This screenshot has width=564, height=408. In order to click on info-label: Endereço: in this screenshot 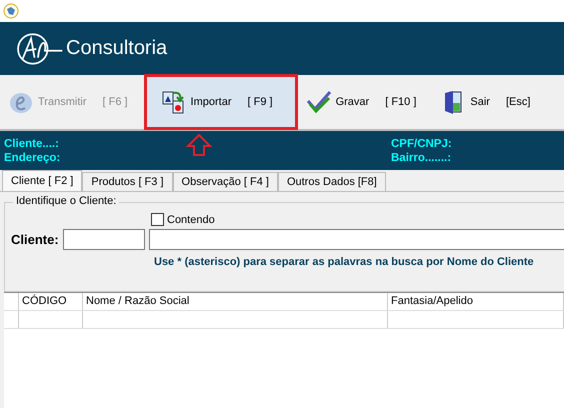, I will do `click(33, 158)`.